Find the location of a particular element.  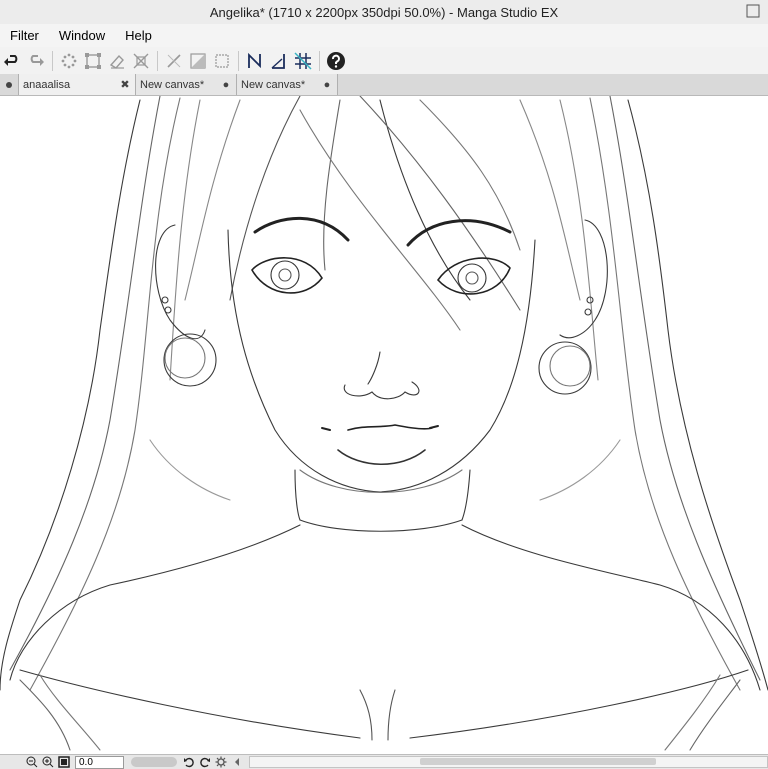

undo-button is located at coordinates (12, 61).